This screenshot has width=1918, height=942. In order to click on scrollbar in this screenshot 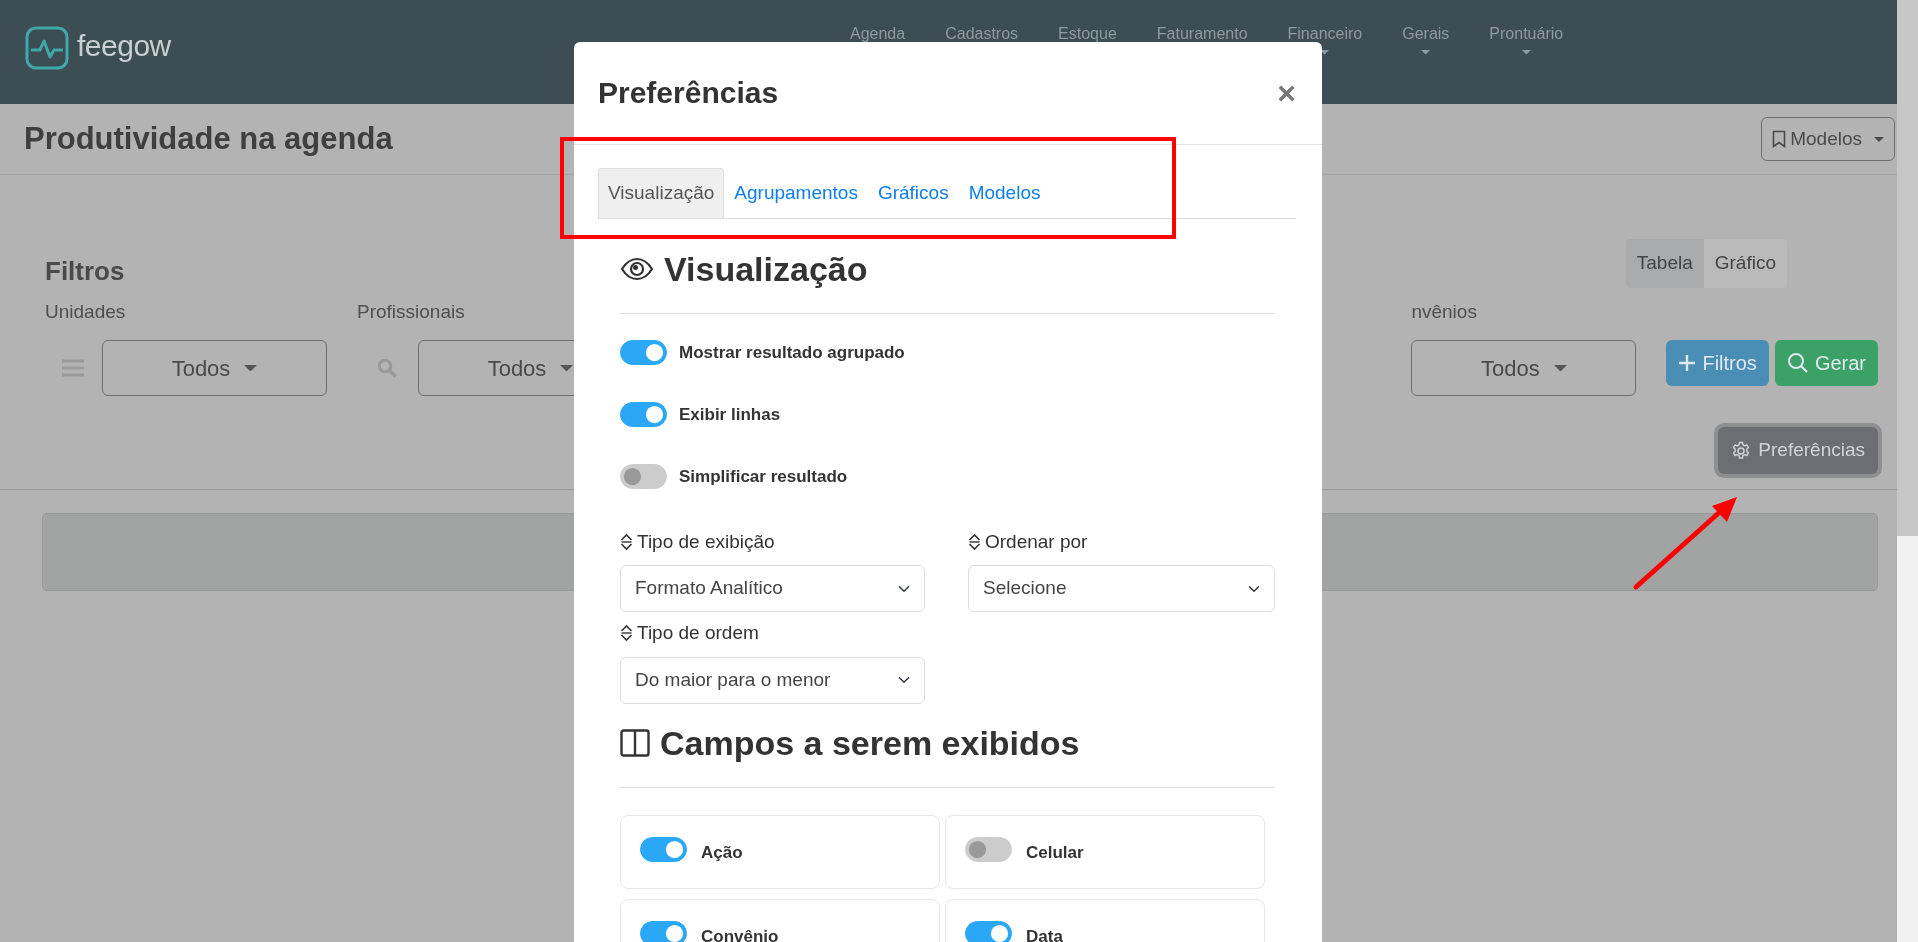, I will do `click(1907, 471)`.